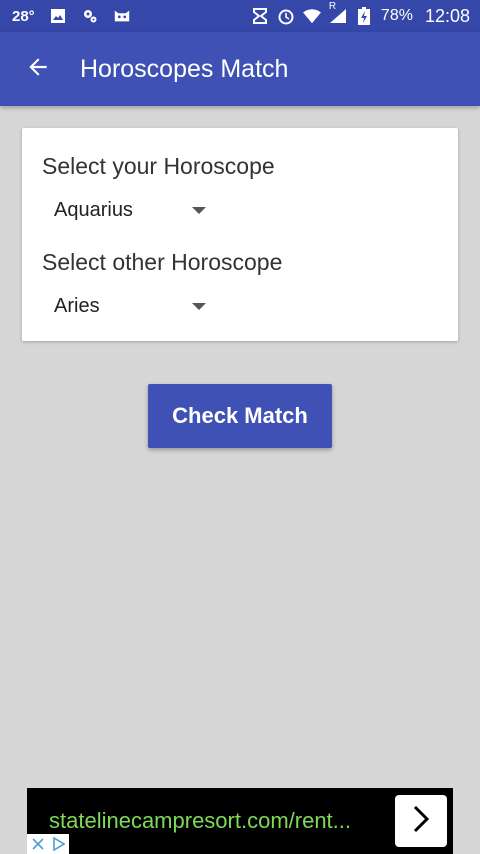 Image resolution: width=480 pixels, height=854 pixels. Describe the element at coordinates (38, 844) in the screenshot. I see `close-icon` at that location.